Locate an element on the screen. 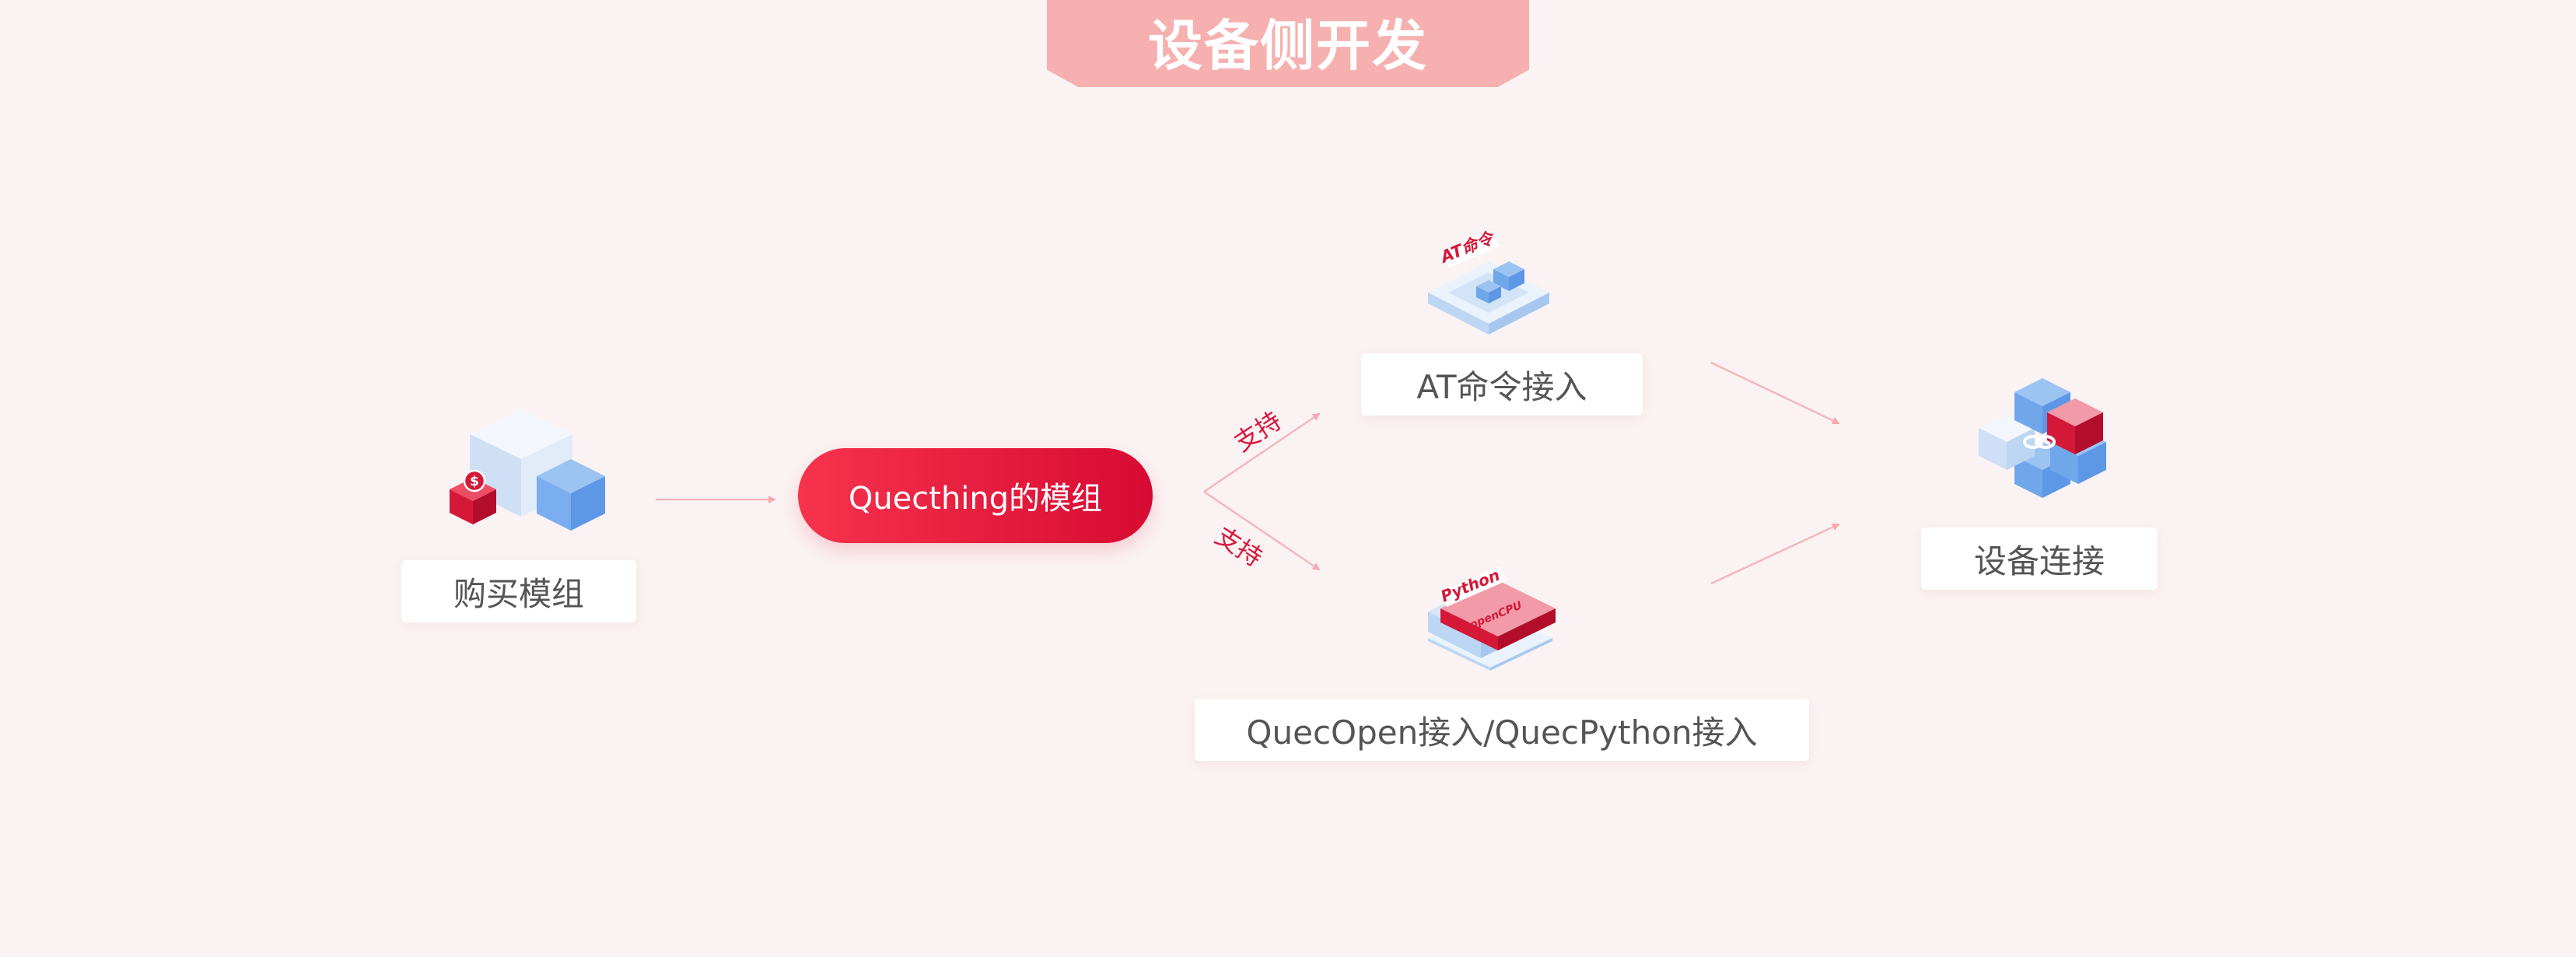  at-command-icon: AT命令 is located at coordinates (1489, 282).